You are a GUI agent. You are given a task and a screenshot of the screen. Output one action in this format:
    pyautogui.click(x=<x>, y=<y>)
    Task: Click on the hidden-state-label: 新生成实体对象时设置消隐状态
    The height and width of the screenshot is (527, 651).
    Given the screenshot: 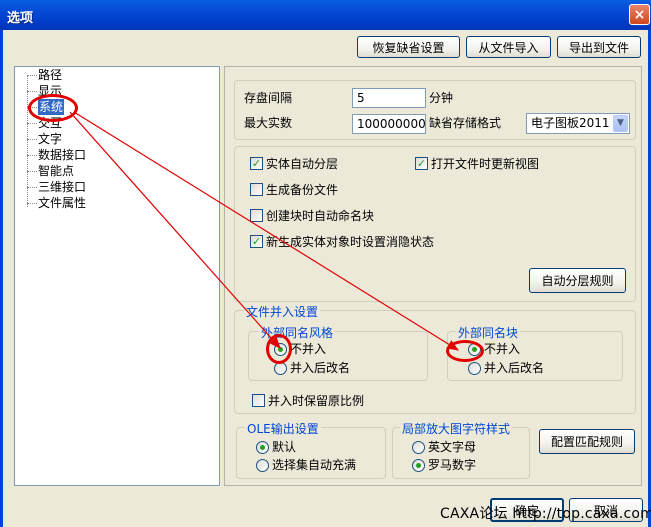 What is the action you would take?
    pyautogui.click(x=350, y=242)
    